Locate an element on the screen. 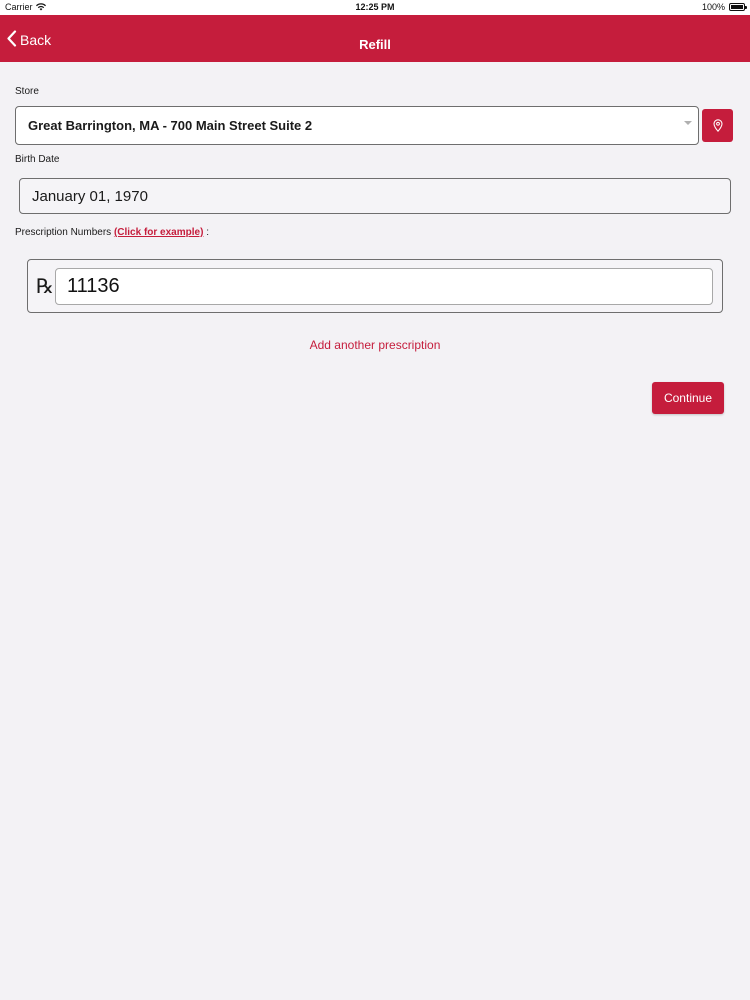  battery-icon is located at coordinates (738, 7).